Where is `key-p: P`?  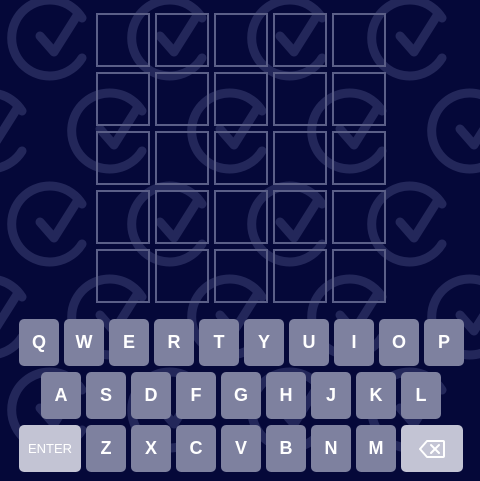
key-p: P is located at coordinates (444, 342).